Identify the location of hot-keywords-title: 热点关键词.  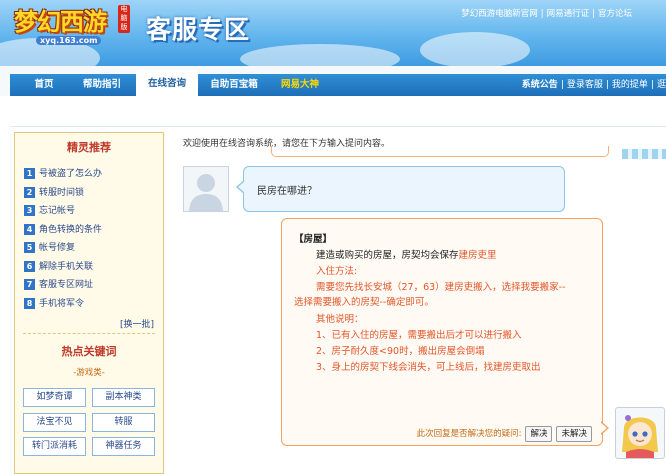
(89, 351).